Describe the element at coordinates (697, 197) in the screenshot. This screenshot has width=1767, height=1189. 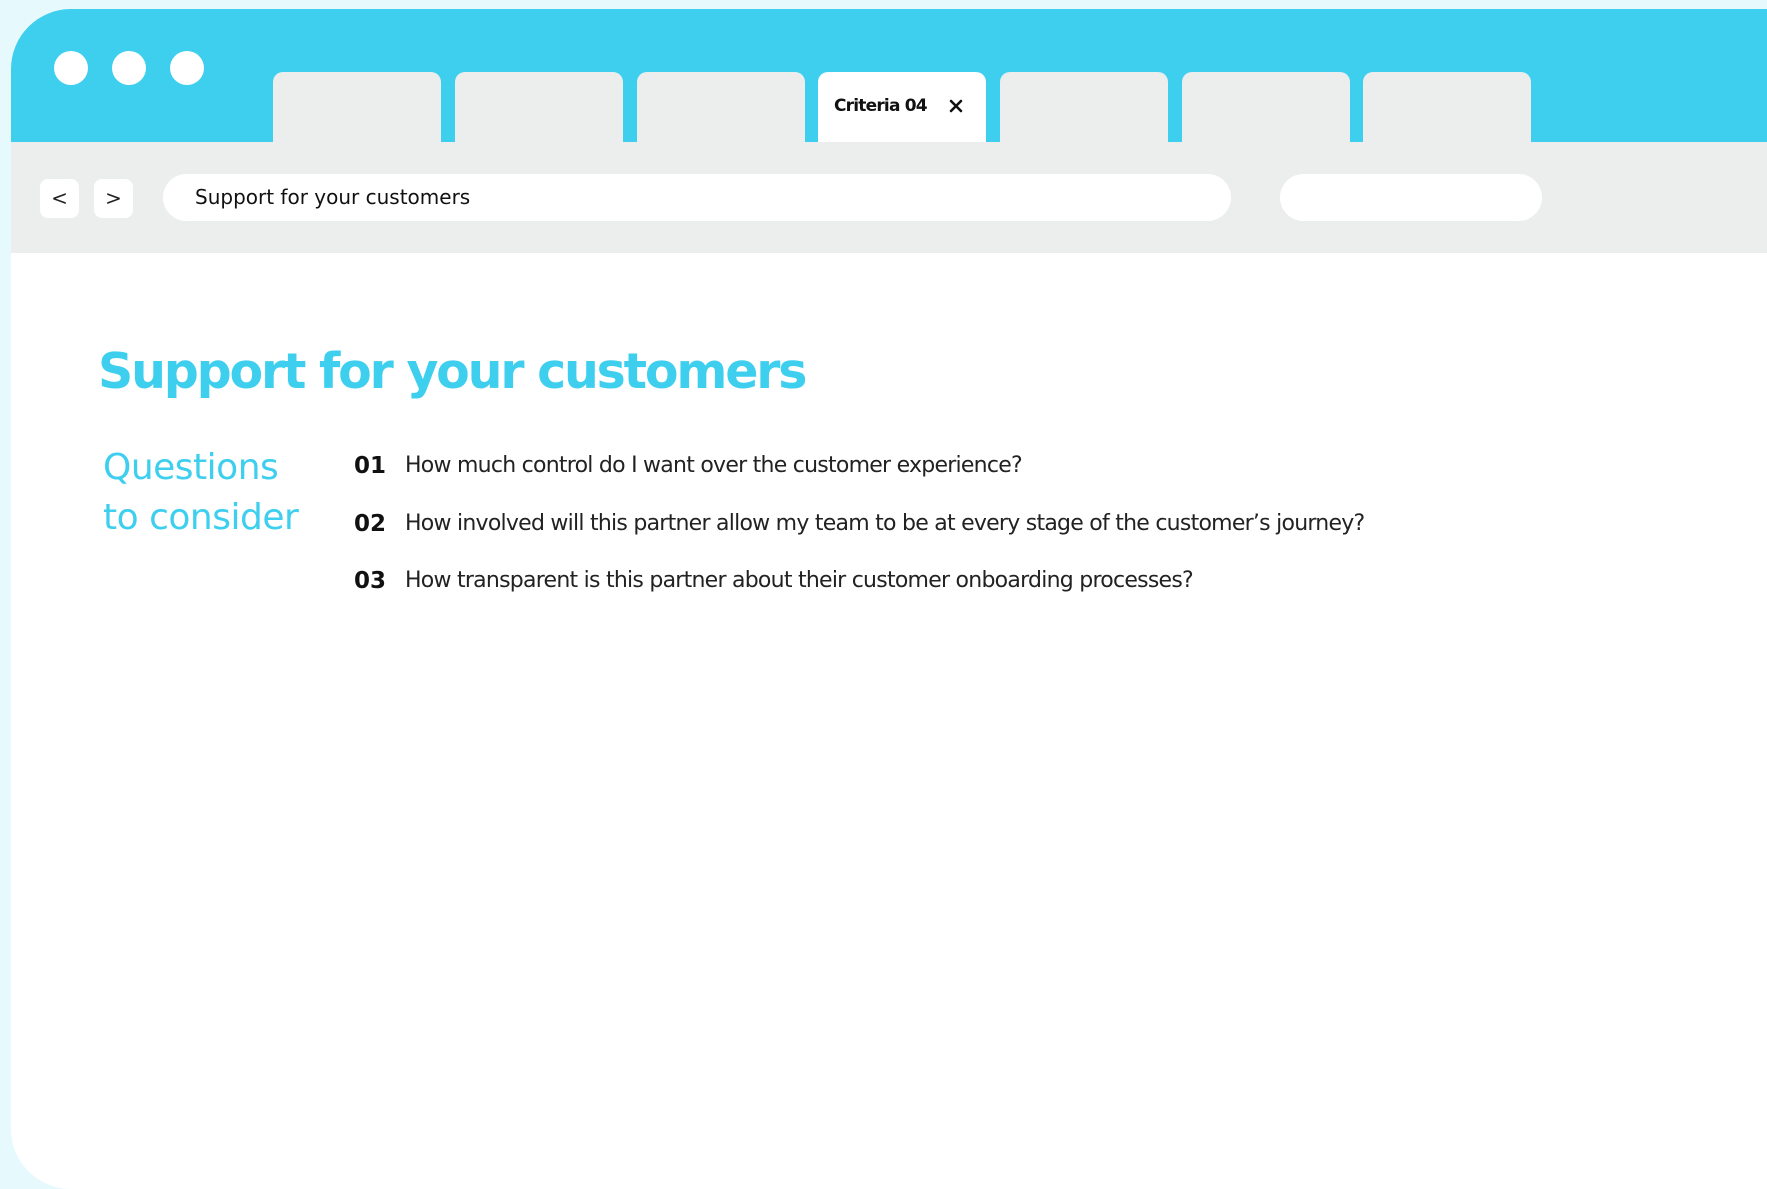
I see `address-bar: Support for your customers` at that location.